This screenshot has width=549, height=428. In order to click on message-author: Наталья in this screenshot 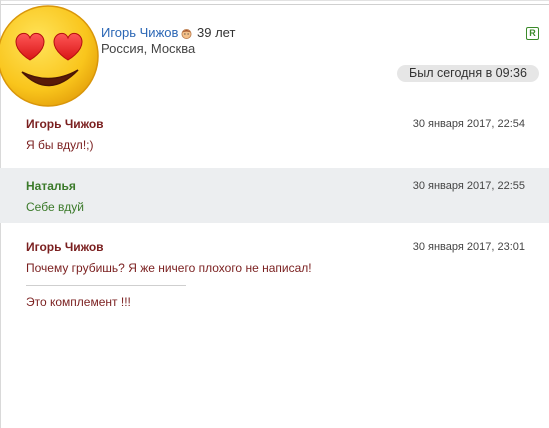, I will do `click(51, 186)`.